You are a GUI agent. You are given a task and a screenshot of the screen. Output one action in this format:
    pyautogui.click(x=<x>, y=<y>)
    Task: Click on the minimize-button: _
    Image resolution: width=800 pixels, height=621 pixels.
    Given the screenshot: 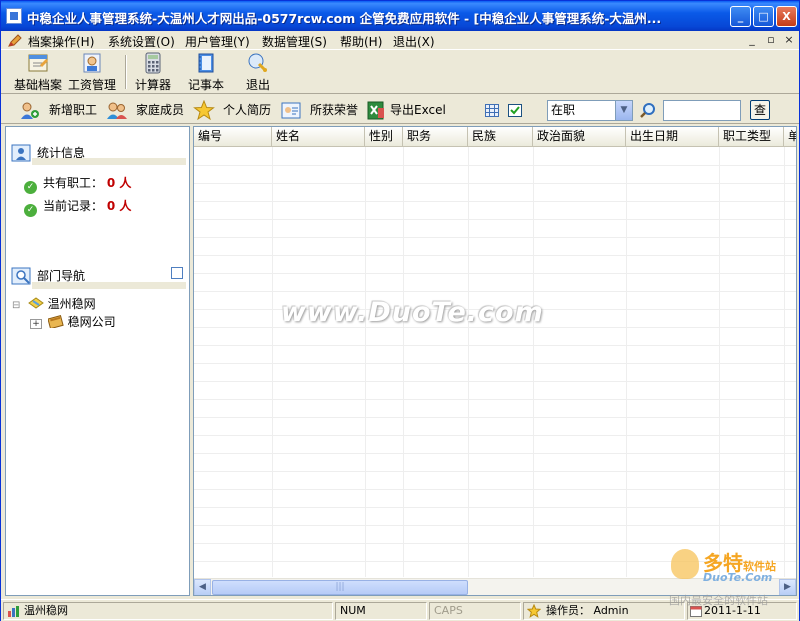 What is the action you would take?
    pyautogui.click(x=740, y=16)
    